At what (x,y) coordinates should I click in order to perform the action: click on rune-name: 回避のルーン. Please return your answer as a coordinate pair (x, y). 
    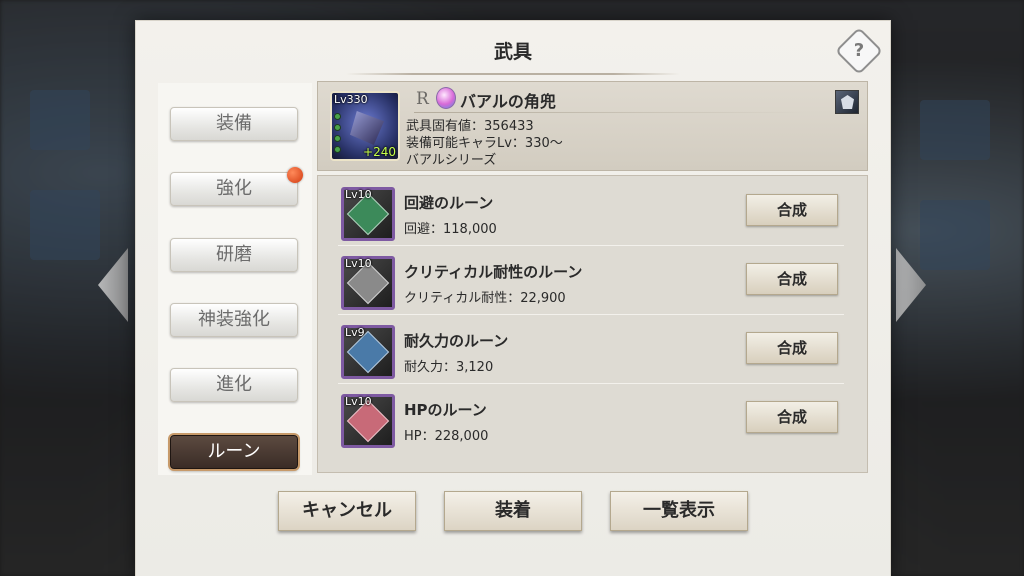
    Looking at the image, I should click on (449, 203).